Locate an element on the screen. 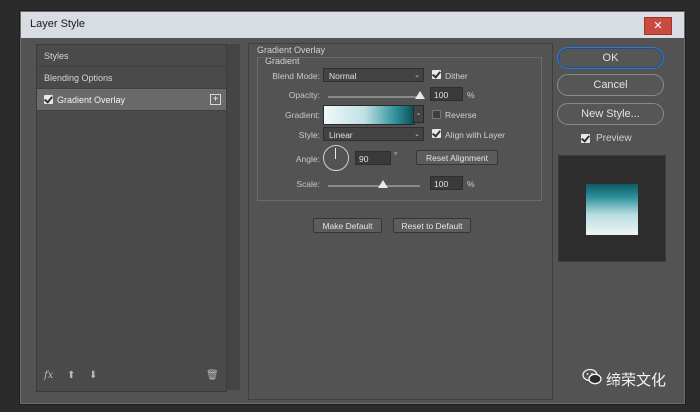 This screenshot has height=412, width=700. move-down-arrow-icon: ⬇ is located at coordinates (93, 375).